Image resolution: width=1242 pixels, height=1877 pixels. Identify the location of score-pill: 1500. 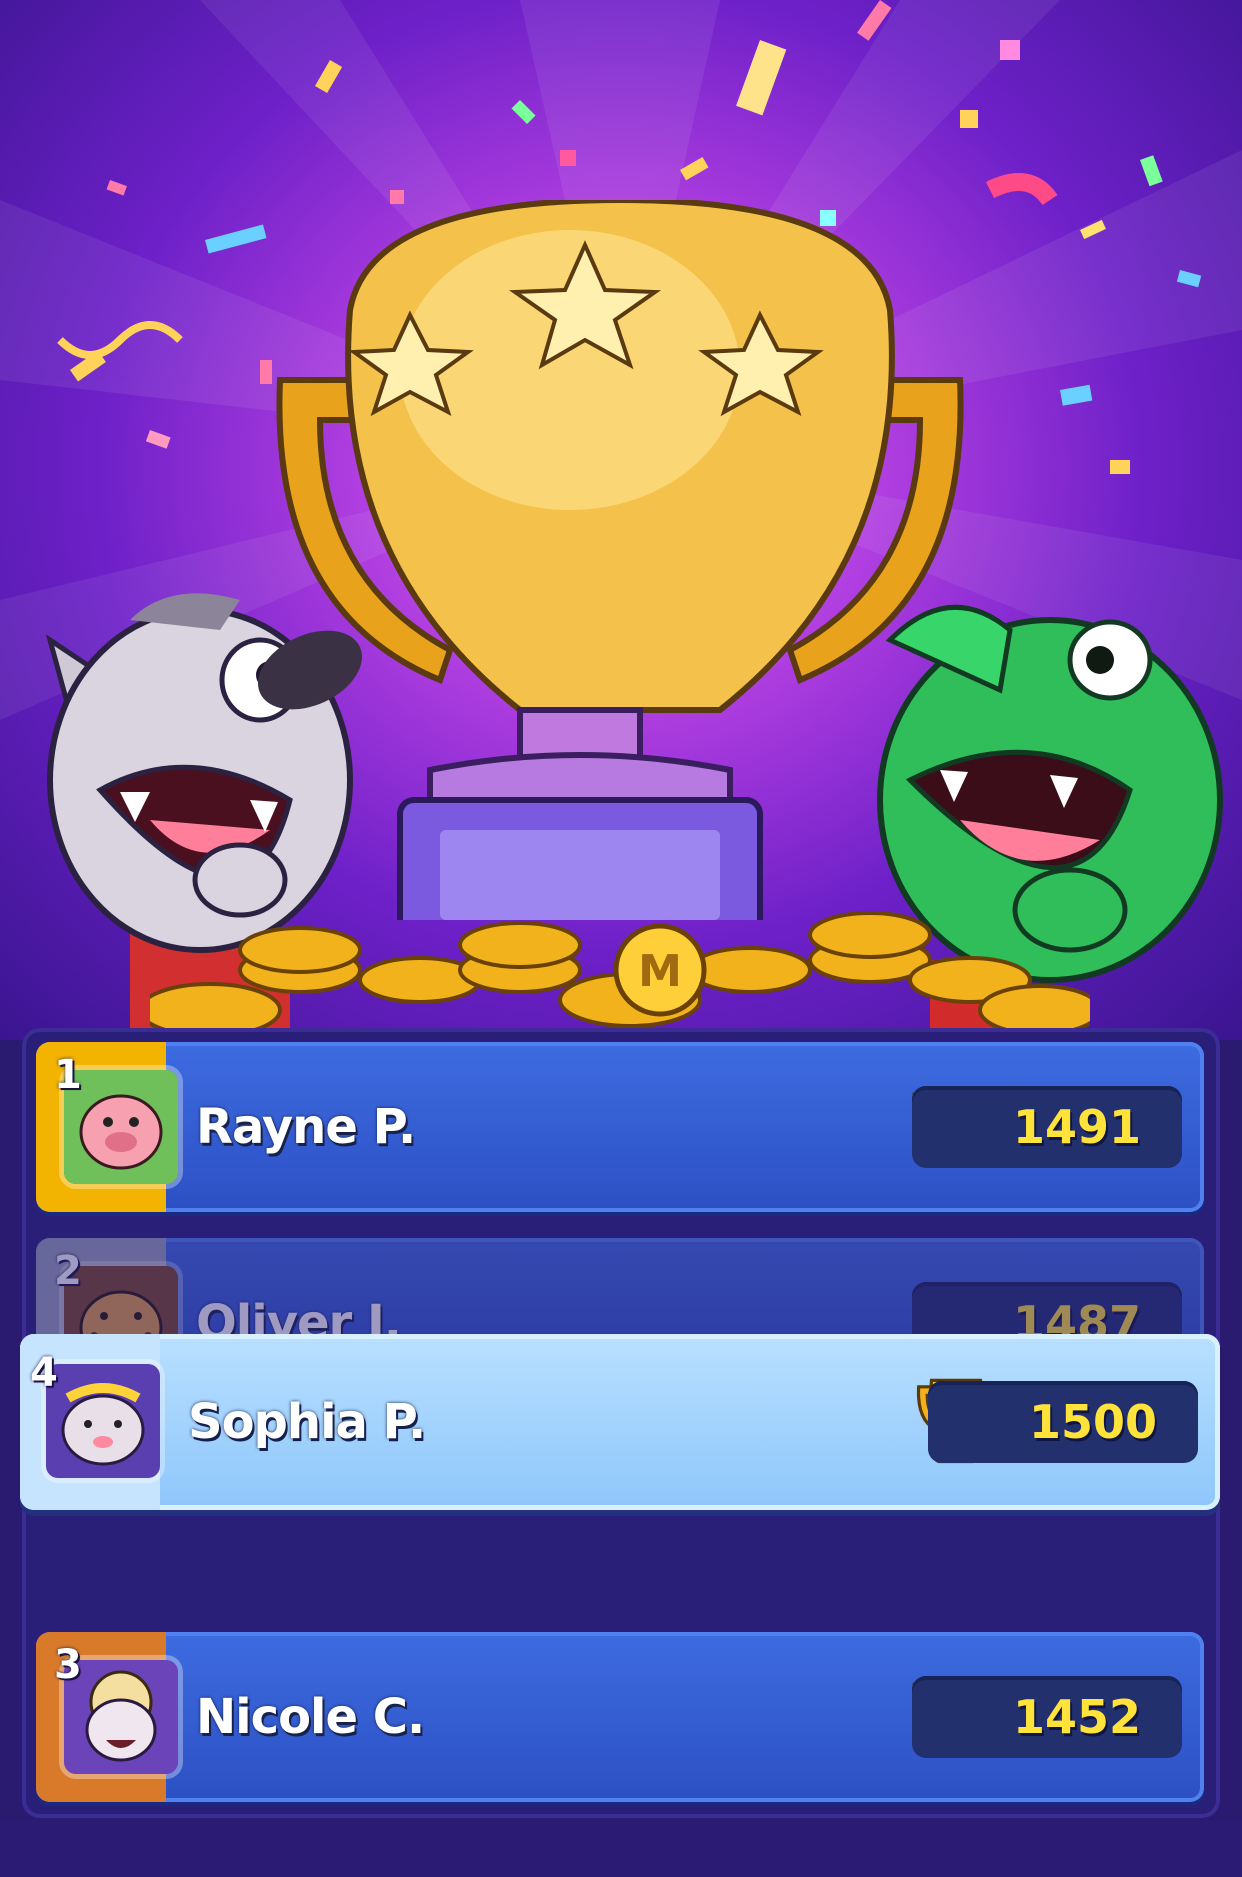
(1063, 1422).